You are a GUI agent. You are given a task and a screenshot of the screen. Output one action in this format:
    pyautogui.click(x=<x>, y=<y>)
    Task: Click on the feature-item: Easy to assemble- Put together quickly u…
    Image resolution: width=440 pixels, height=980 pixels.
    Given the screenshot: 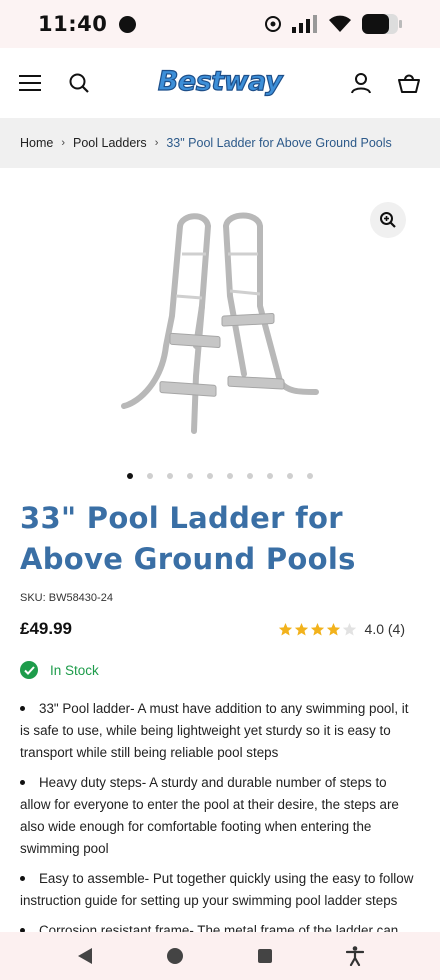 What is the action you would take?
    pyautogui.click(x=220, y=890)
    